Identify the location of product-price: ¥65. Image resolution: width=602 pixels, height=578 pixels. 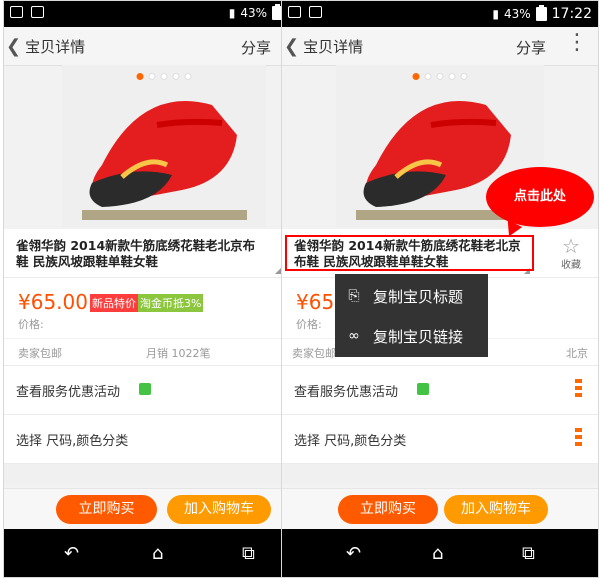
(315, 302).